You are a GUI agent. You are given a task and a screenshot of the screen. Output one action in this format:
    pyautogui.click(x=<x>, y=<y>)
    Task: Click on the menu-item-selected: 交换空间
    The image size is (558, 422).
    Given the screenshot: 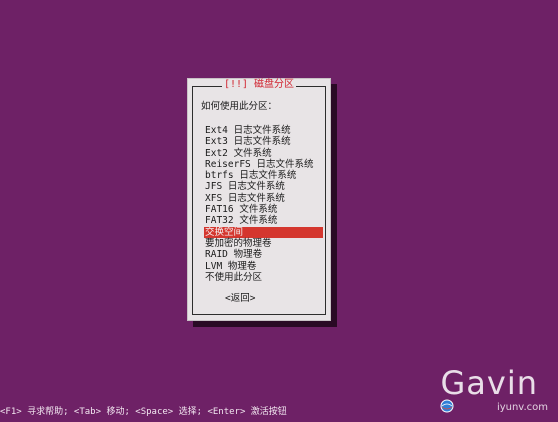 What is the action you would take?
    pyautogui.click(x=263, y=232)
    